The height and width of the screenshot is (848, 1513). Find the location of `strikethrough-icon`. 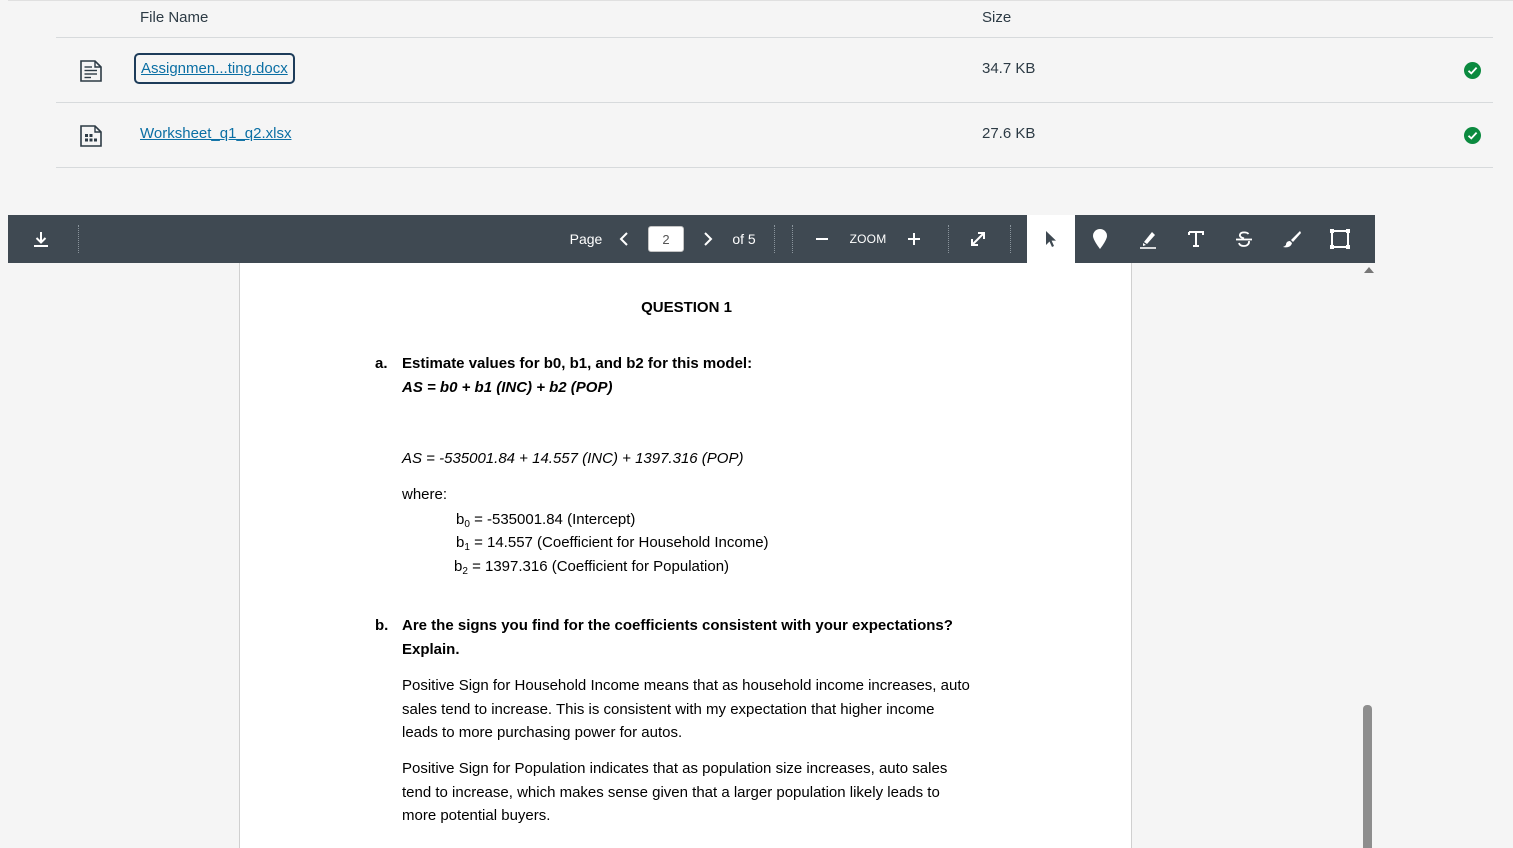

strikethrough-icon is located at coordinates (1244, 239).